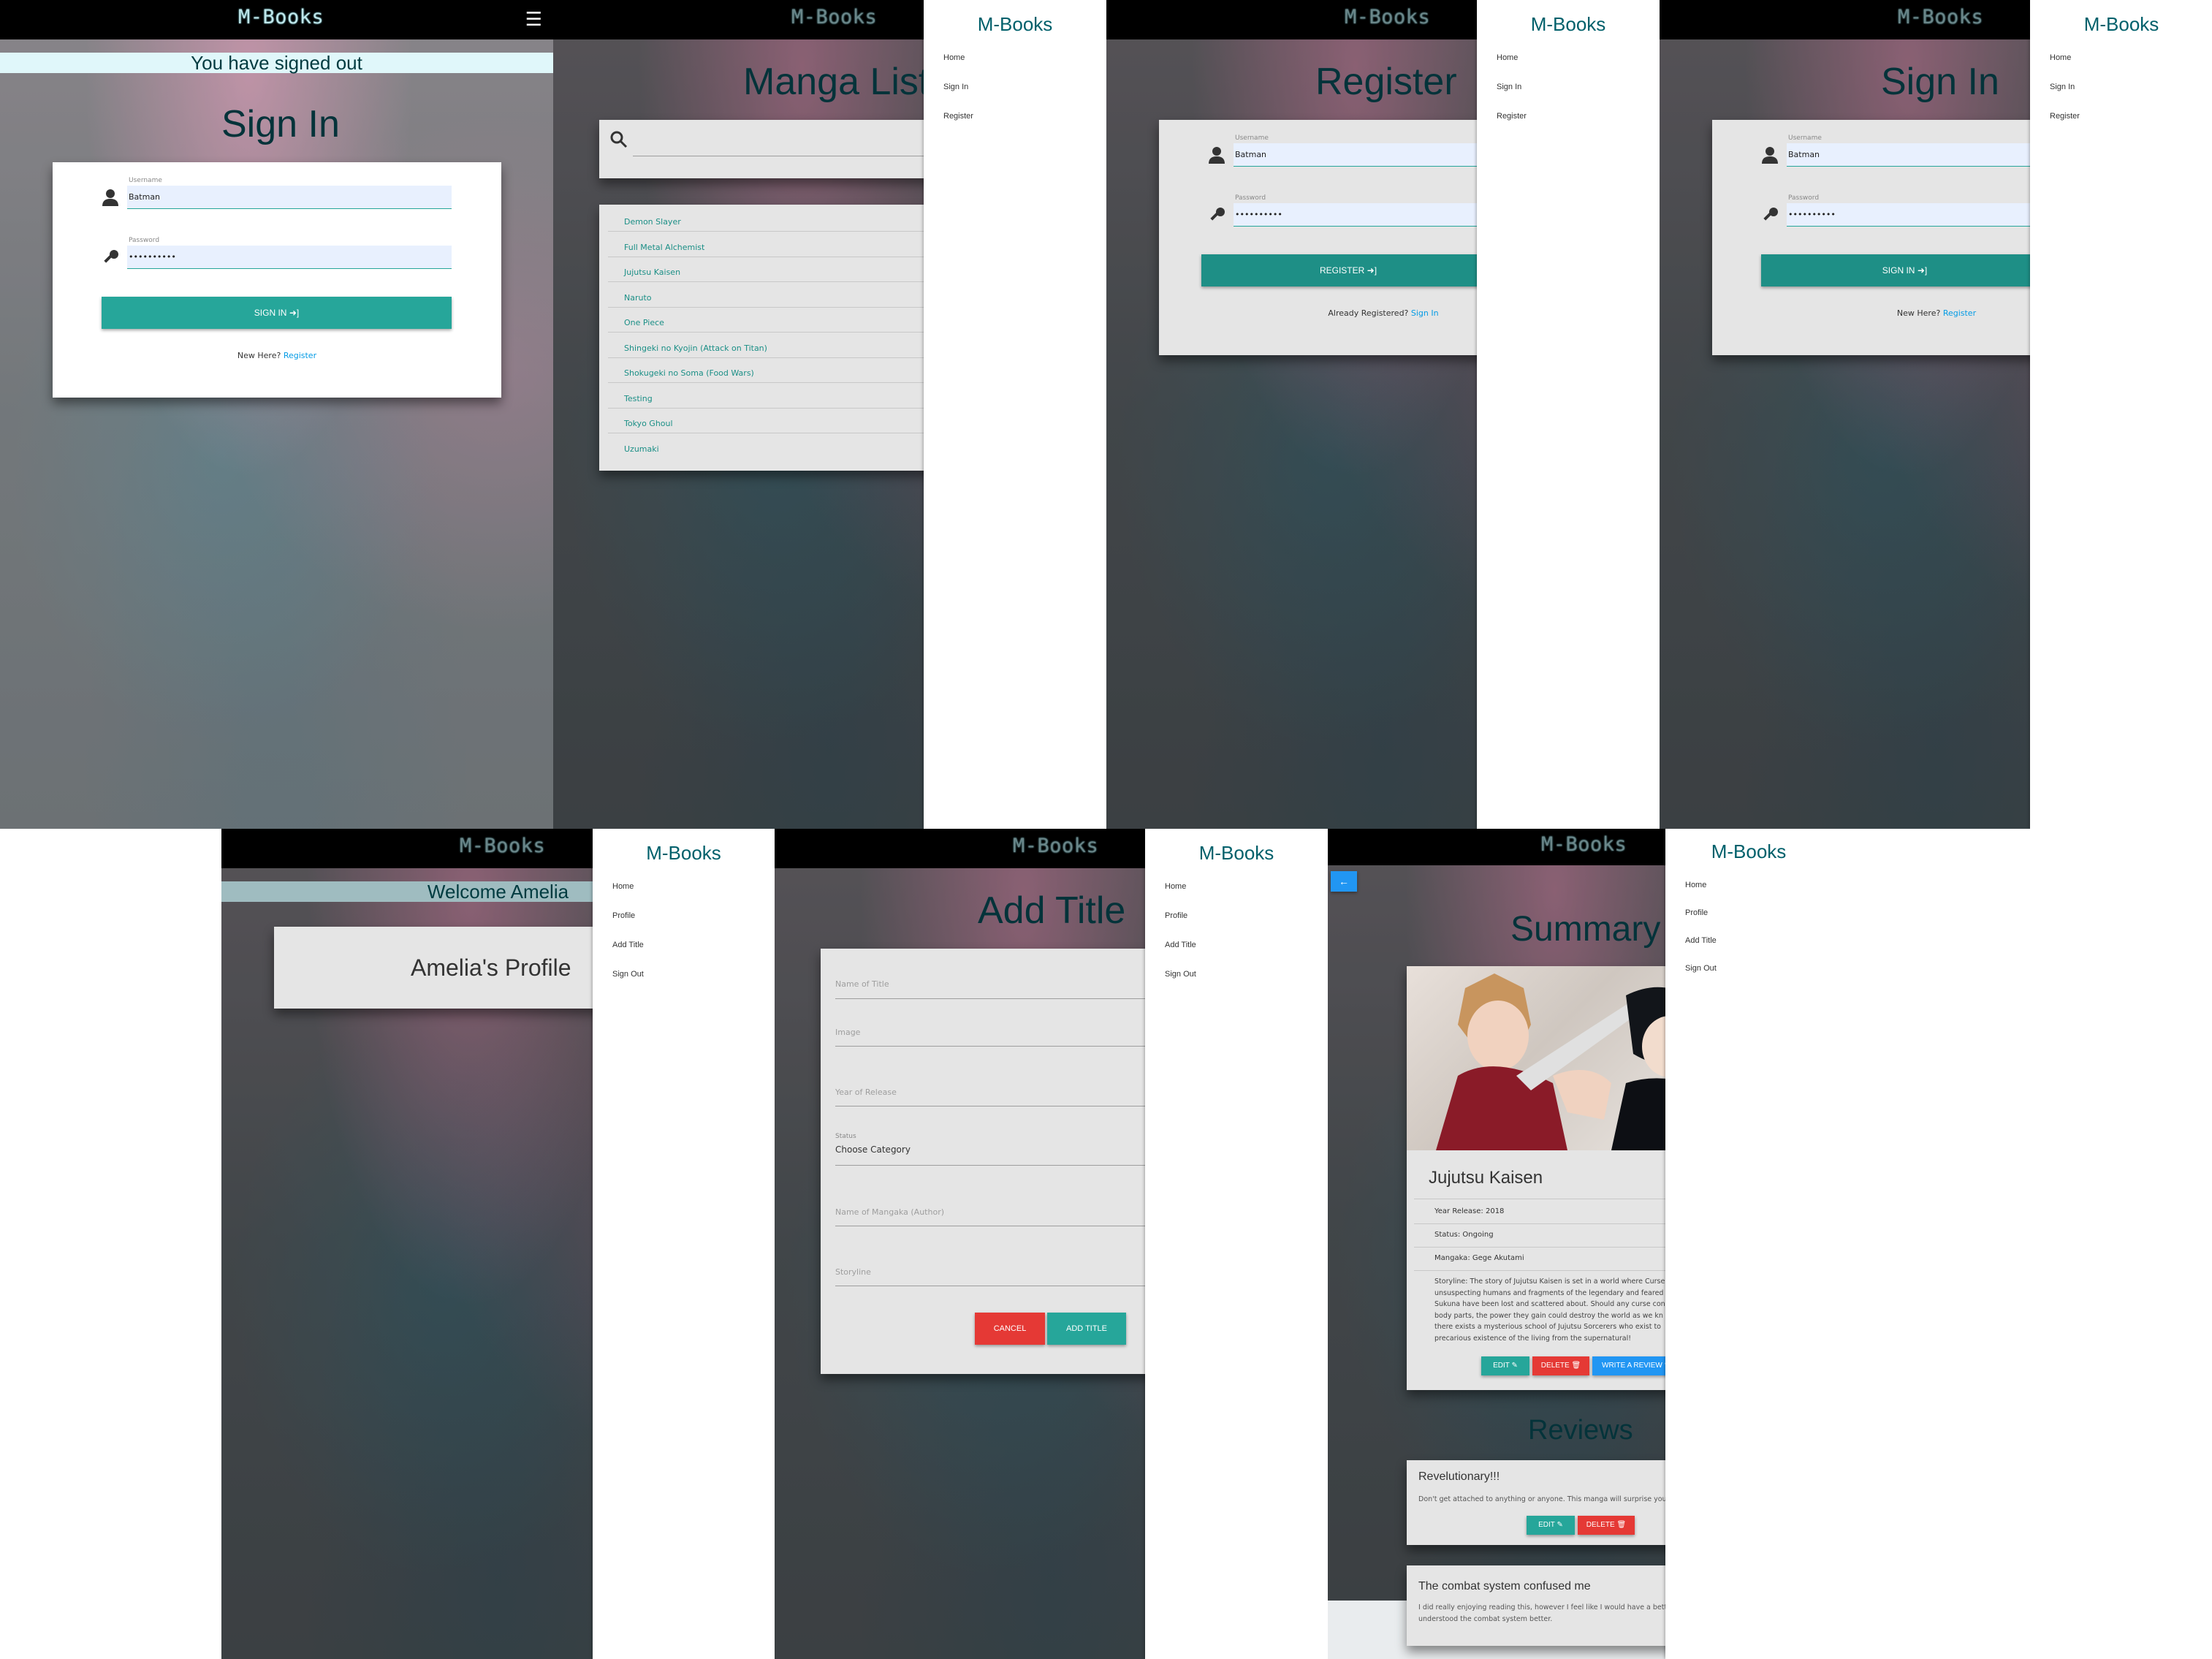  I want to click on search-input, so click(782, 144).